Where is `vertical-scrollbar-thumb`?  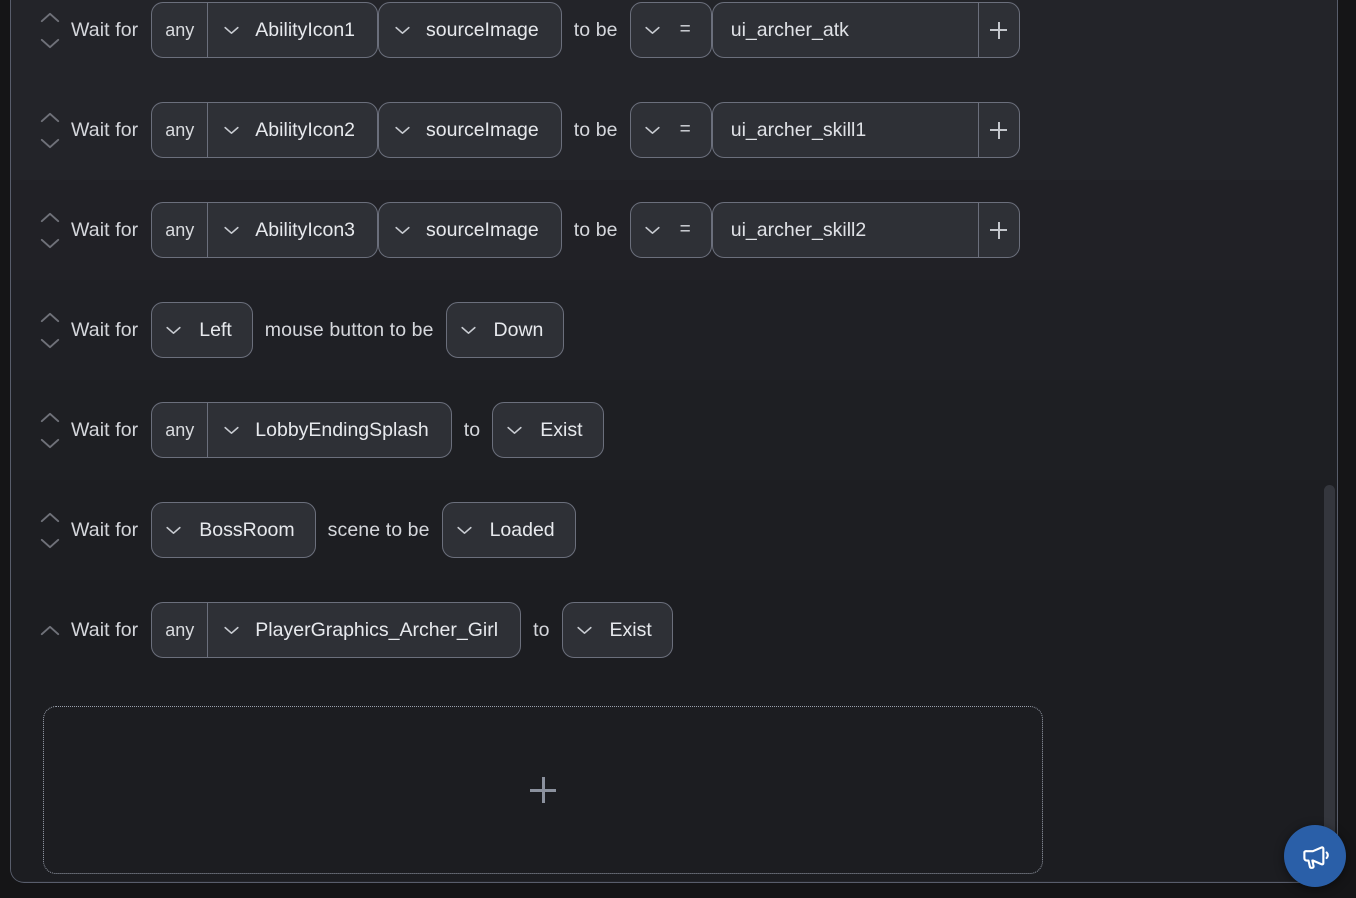 vertical-scrollbar-thumb is located at coordinates (1329, 680).